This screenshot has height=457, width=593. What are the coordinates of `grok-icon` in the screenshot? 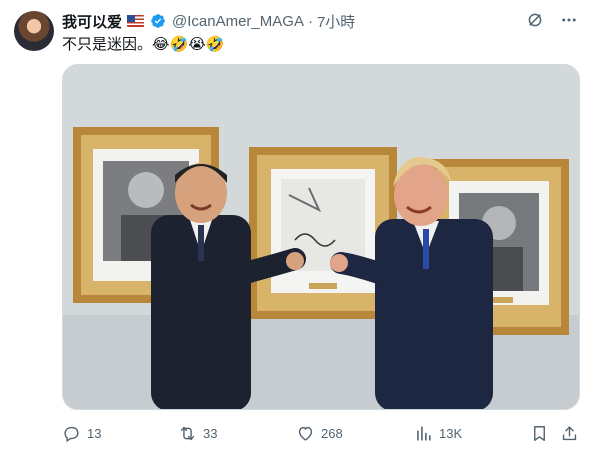 It's located at (535, 20).